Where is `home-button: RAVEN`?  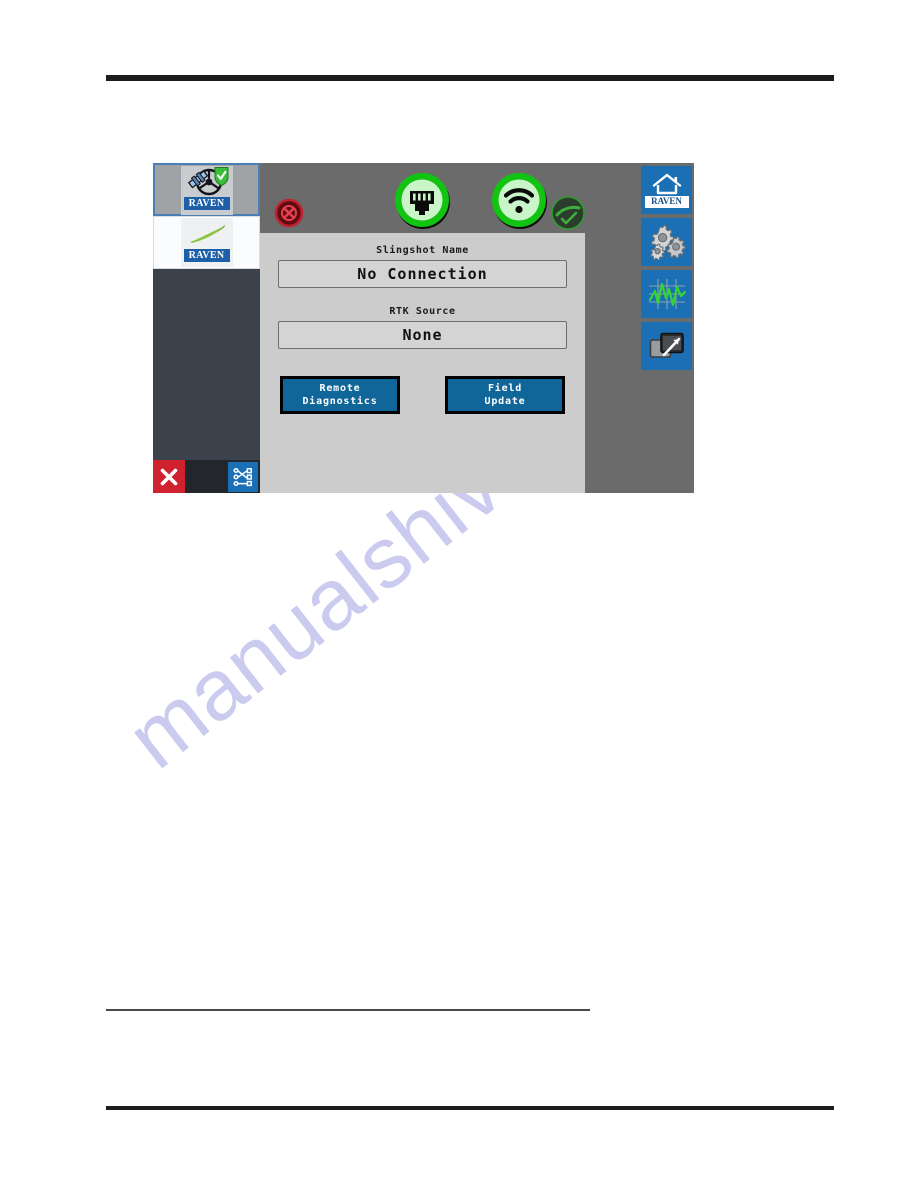 home-button: RAVEN is located at coordinates (666, 190).